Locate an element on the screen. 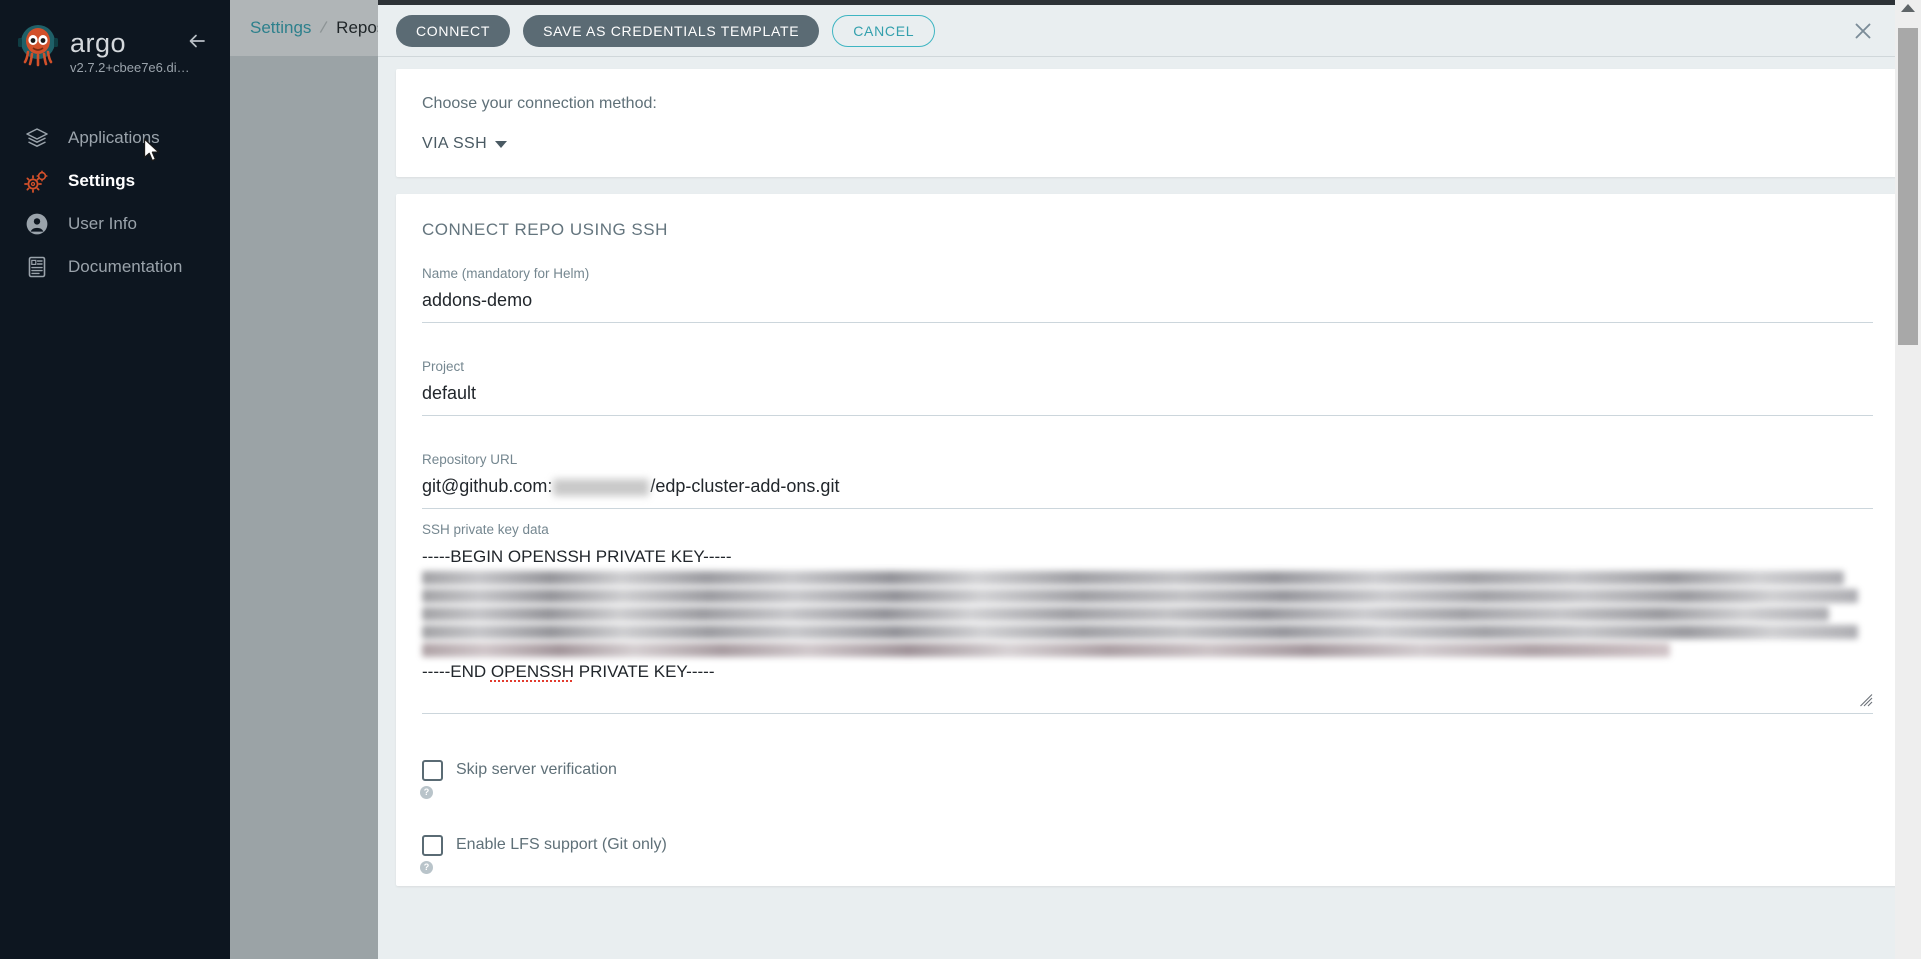 The width and height of the screenshot is (1921, 959). arrow-left-icon is located at coordinates (197, 41).